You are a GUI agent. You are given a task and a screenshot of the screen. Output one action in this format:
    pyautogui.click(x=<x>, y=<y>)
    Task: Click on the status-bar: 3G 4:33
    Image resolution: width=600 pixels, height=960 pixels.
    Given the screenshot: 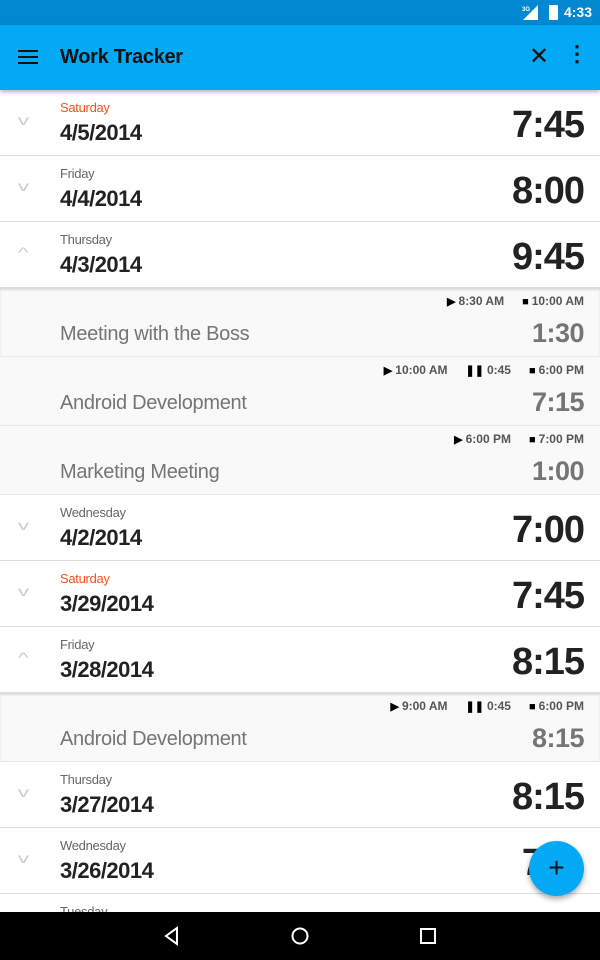 What is the action you would take?
    pyautogui.click(x=300, y=12)
    